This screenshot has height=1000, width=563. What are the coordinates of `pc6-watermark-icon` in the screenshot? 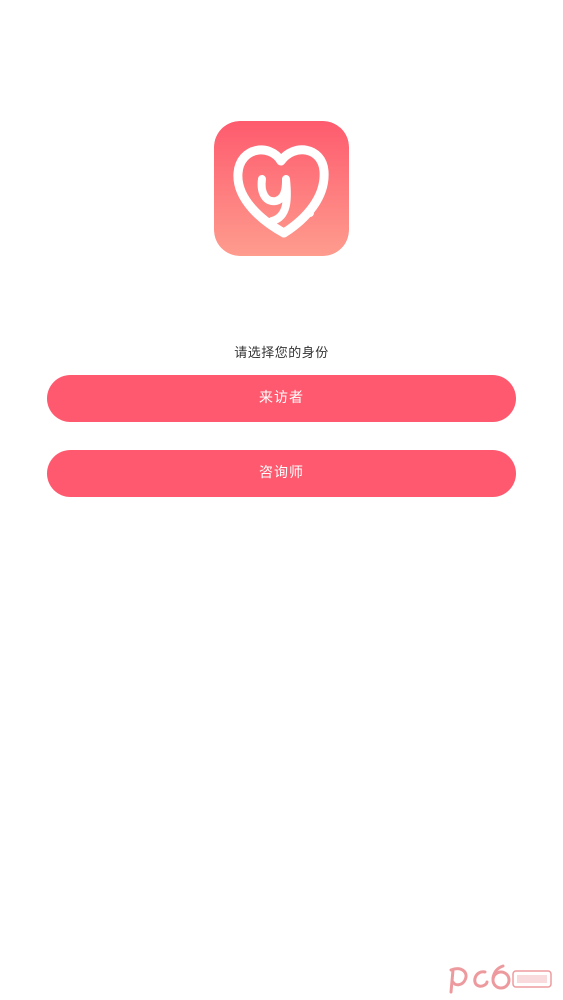 It's located at (500, 978).